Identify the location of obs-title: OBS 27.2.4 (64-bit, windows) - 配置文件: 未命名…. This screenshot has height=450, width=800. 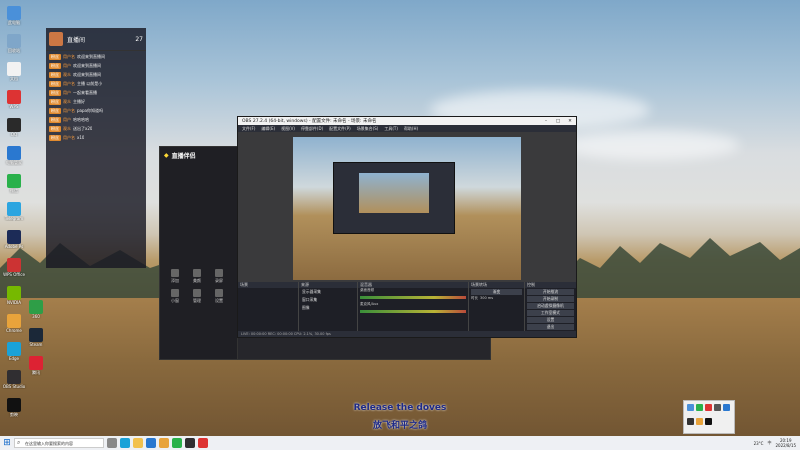
(309, 121).